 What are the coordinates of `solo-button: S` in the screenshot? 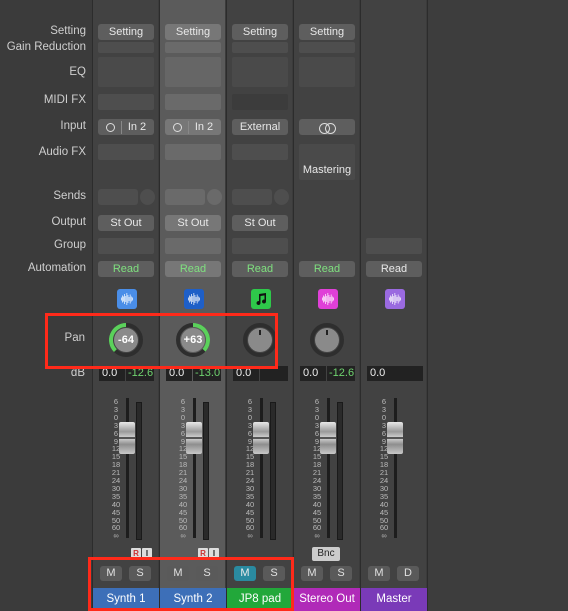 It's located at (341, 573).